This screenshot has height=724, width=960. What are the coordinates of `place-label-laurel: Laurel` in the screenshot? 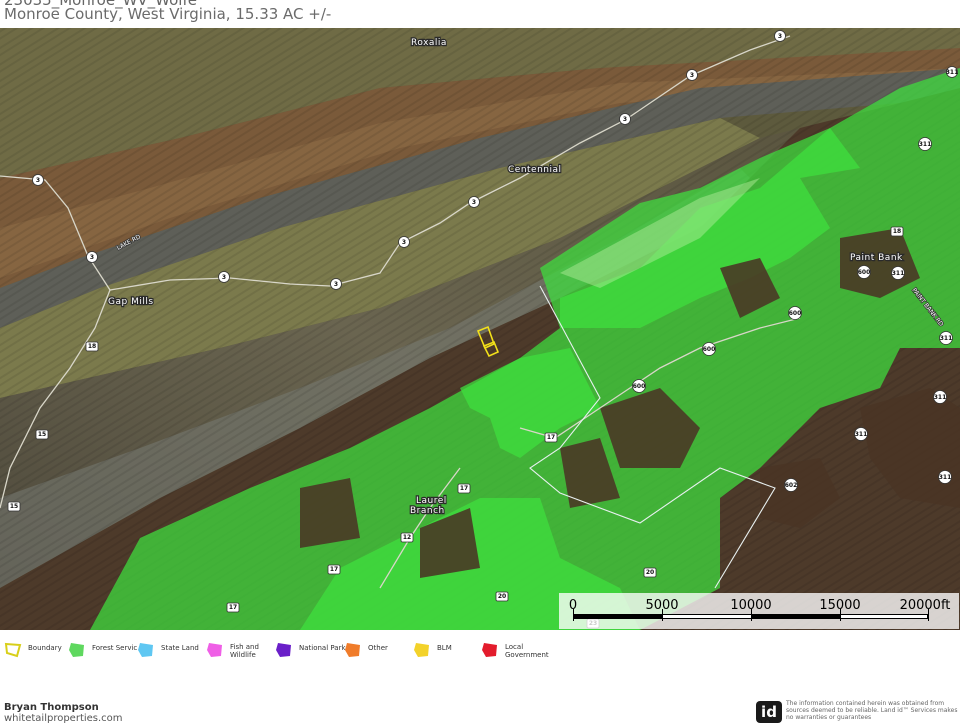 It's located at (431, 501).